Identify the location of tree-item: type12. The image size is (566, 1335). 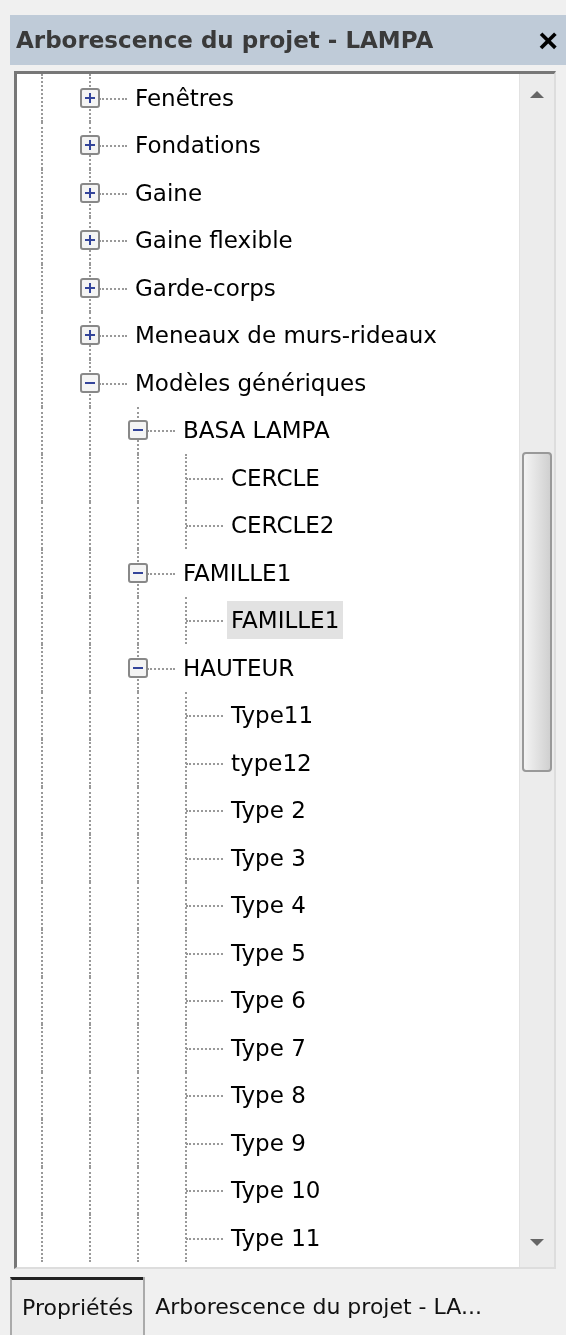
(271, 762).